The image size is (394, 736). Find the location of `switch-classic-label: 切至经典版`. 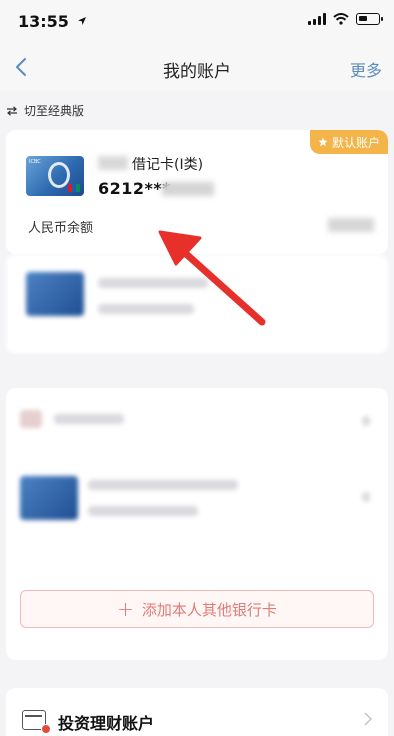

switch-classic-label: 切至经典版 is located at coordinates (54, 111).